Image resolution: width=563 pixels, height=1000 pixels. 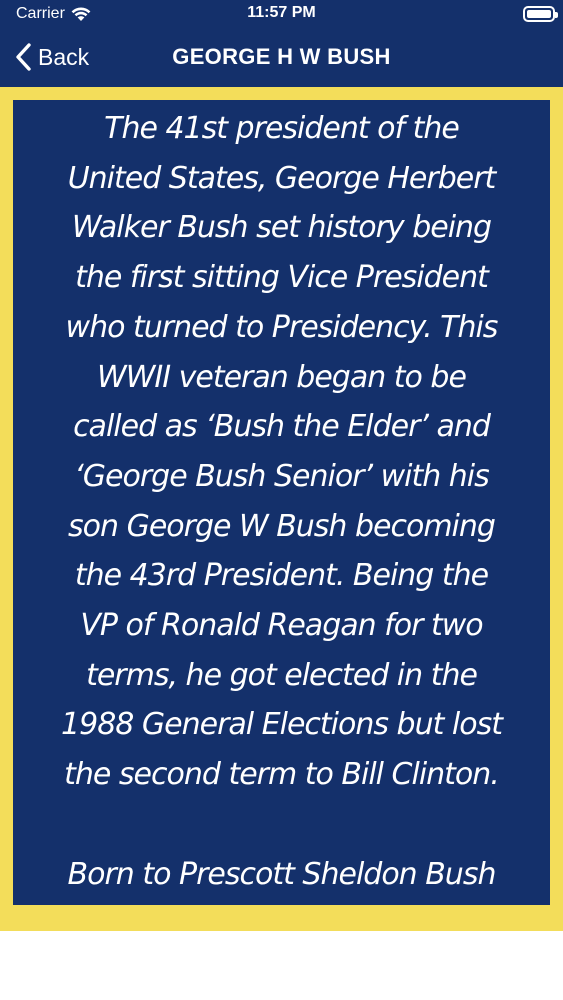 I want to click on top-bar: Carrier 11:57 PM Back GEORGE H W BUSH, so click(x=281, y=43).